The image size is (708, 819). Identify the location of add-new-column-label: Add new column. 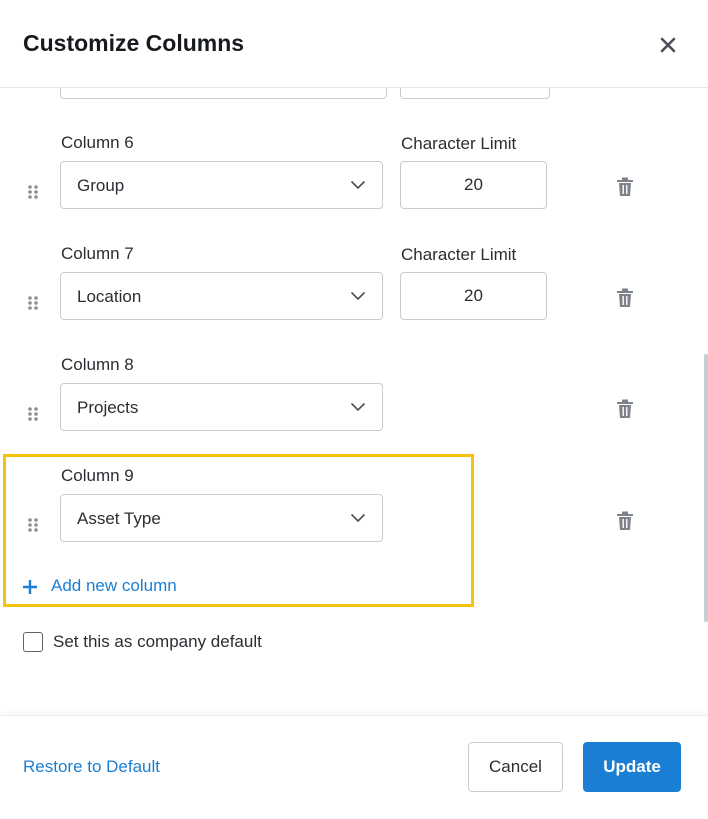
(114, 585).